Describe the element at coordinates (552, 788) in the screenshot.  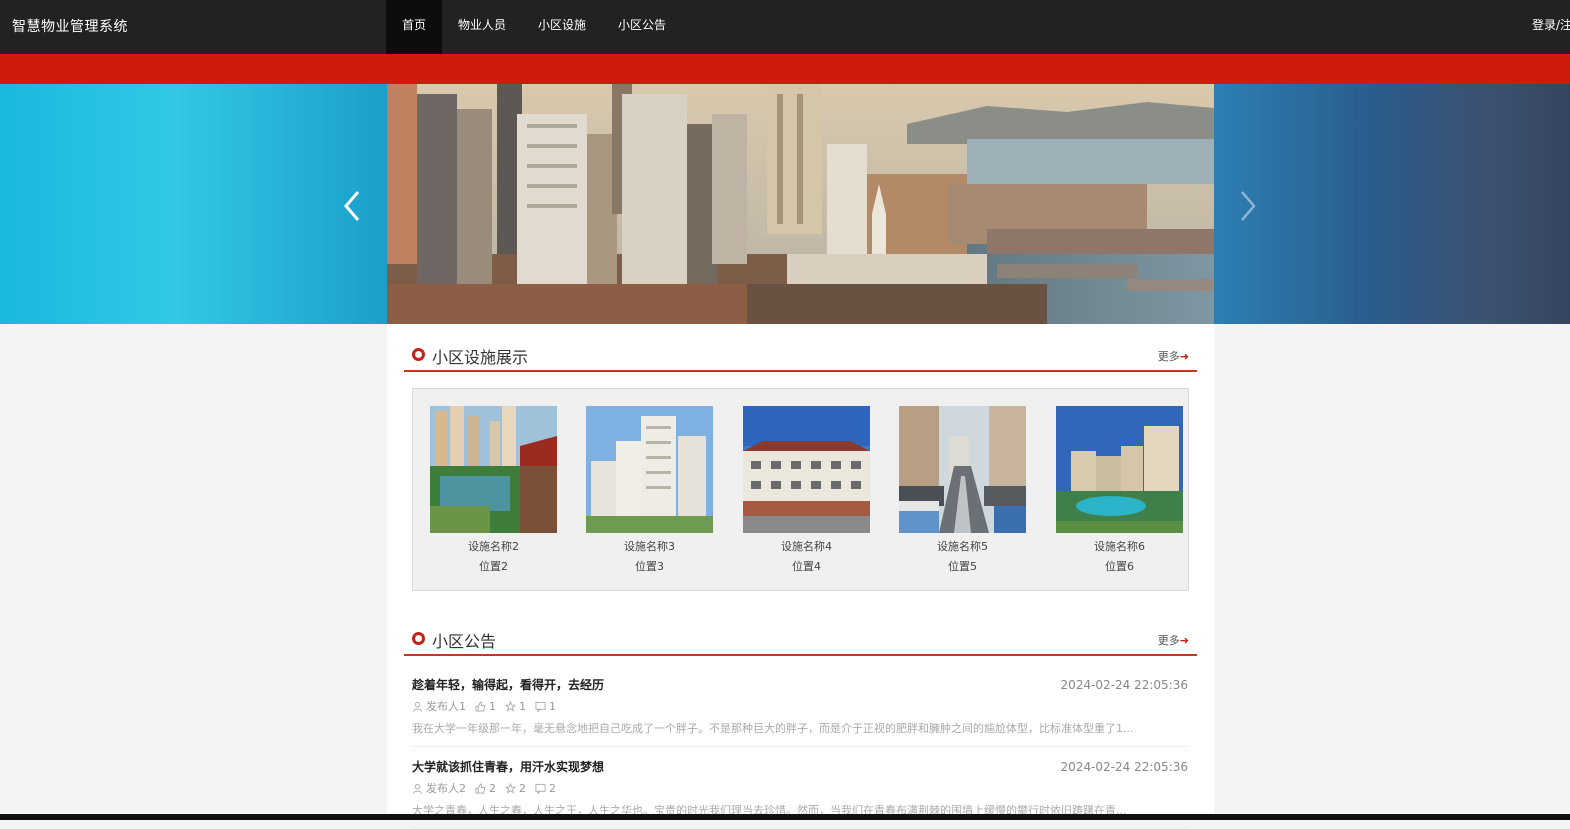
I see `notice-comments: 2` at that location.